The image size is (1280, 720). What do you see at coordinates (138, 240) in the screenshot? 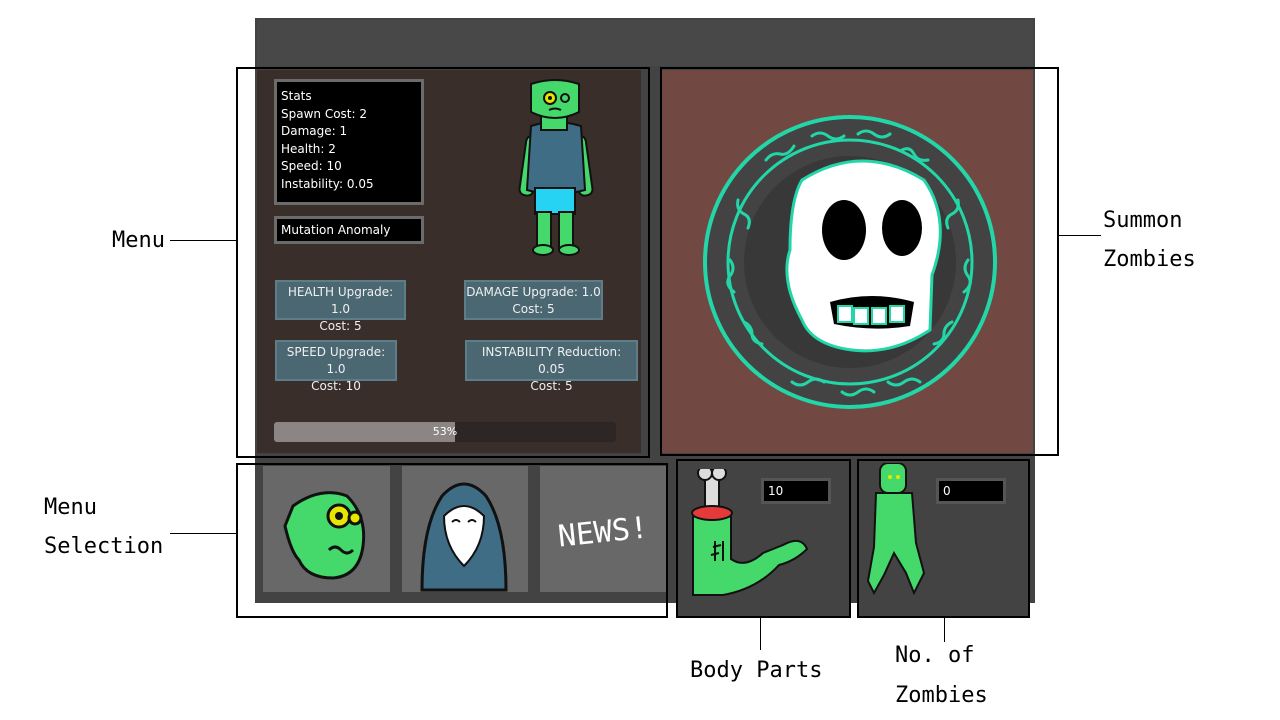
I see `menu-annotation-label: Menu` at bounding box center [138, 240].